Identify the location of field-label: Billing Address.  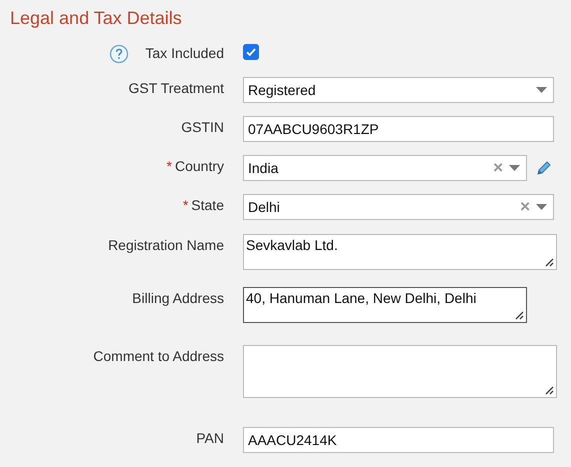
(178, 298).